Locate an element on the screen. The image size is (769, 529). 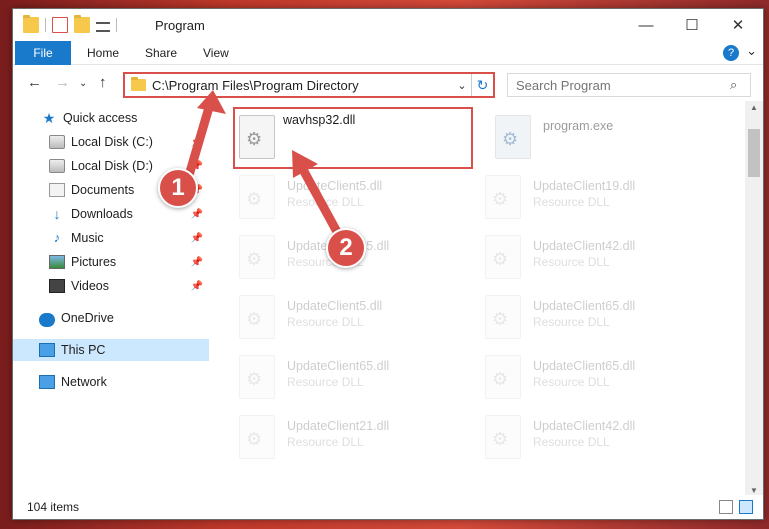
customize-toolbar-icon is located at coordinates (103, 26).